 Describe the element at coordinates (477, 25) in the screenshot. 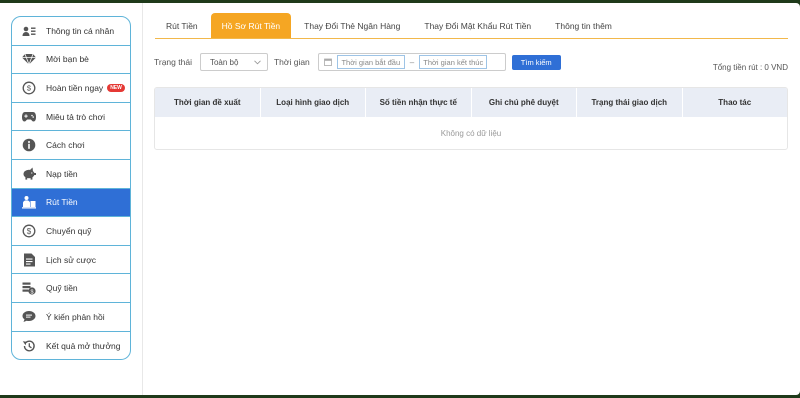

I see `tab-change-withdraw-password: Thay Đổi Mật Khẩu Rút Tiền` at that location.